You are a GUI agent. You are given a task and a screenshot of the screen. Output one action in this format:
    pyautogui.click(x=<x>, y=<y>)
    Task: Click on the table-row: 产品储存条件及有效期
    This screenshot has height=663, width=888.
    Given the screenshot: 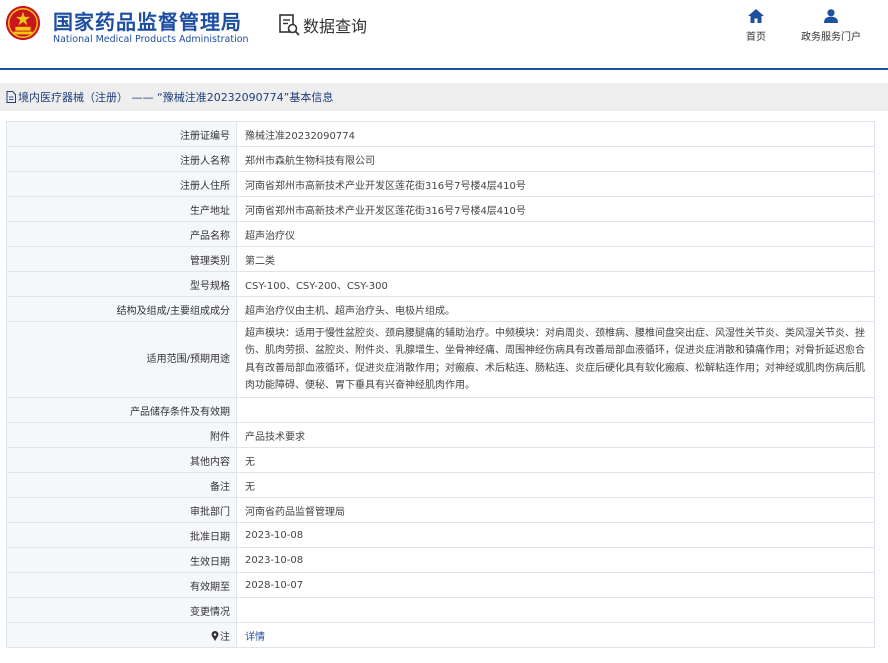 What is the action you would take?
    pyautogui.click(x=440, y=410)
    